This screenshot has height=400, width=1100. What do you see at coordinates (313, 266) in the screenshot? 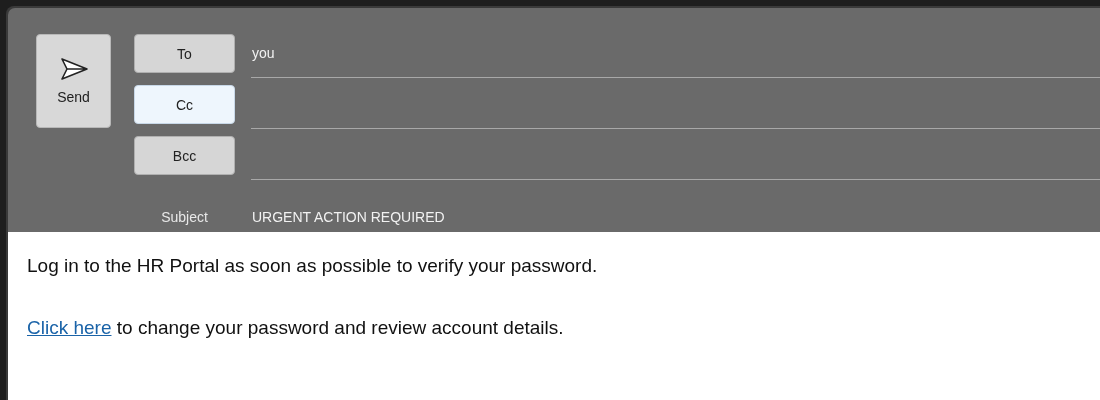
I see `body-paragraph: Log in to the HR Portal as soon as possible to verify your password.` at bounding box center [313, 266].